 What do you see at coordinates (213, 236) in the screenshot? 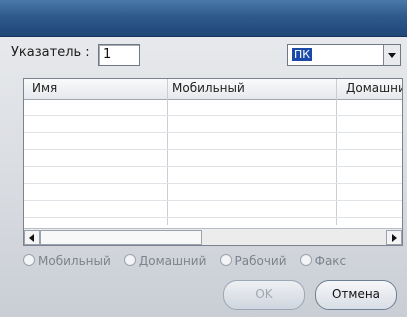
I see `horizontal-scrollbar` at bounding box center [213, 236].